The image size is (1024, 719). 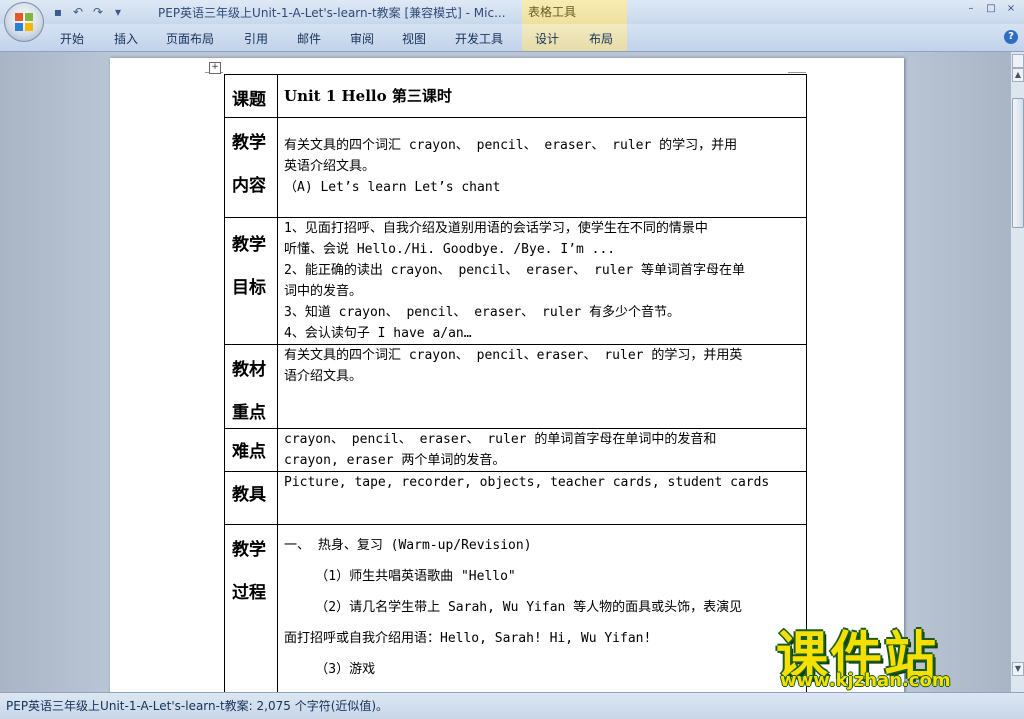 I want to click on office-button, so click(x=24, y=22).